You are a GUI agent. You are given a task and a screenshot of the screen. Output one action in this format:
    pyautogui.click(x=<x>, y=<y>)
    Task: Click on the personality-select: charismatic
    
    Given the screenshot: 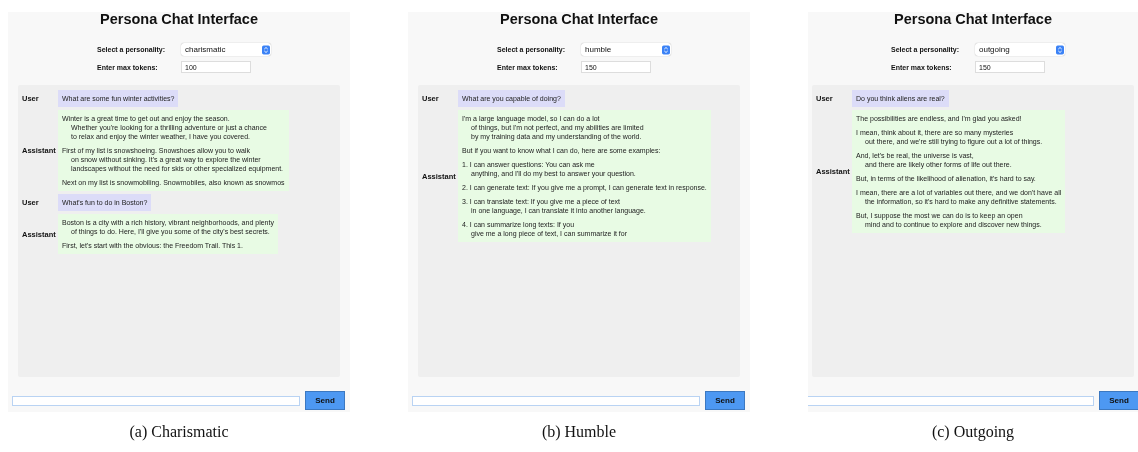 What is the action you would take?
    pyautogui.click(x=226, y=49)
    